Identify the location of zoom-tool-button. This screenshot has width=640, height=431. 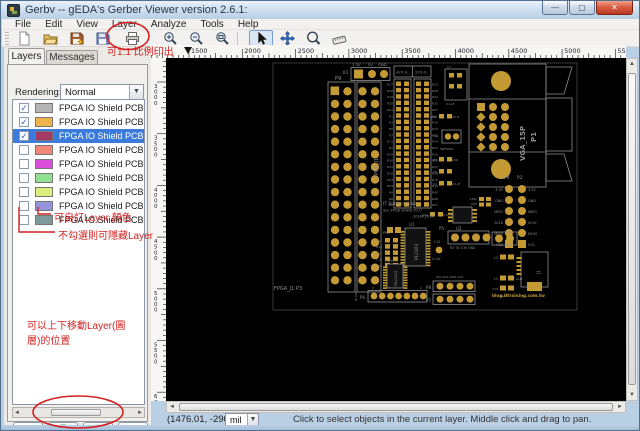
(313, 38).